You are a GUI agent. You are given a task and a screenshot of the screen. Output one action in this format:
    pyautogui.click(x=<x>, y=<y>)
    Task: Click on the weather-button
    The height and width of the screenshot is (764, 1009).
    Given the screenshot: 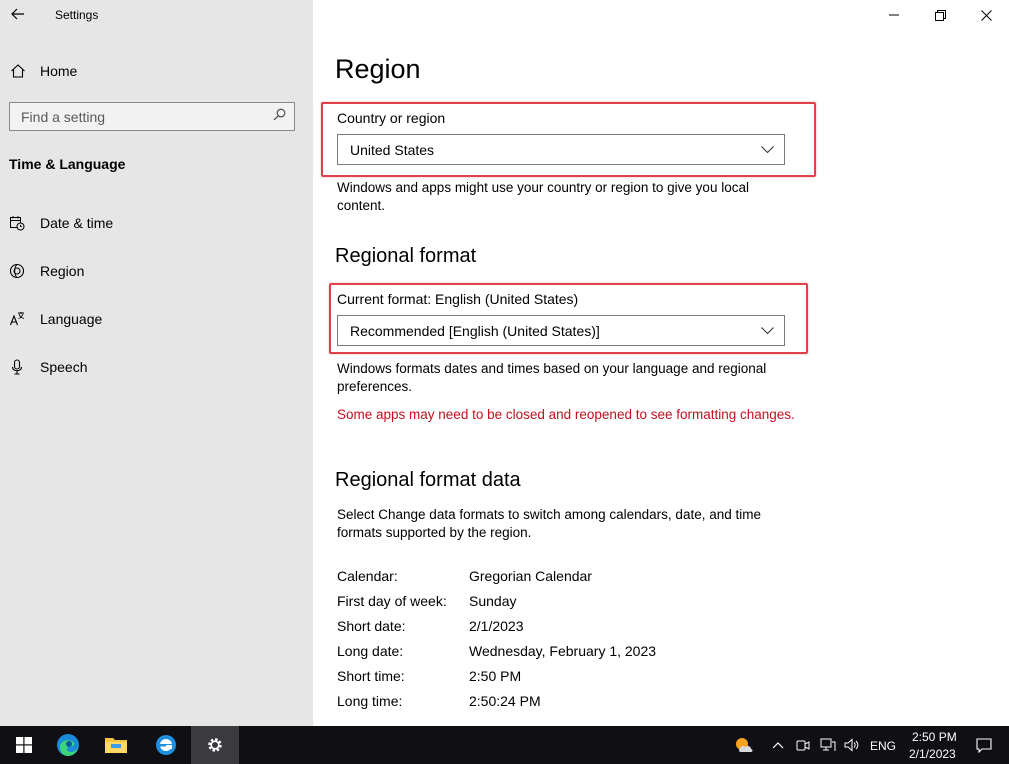 What is the action you would take?
    pyautogui.click(x=744, y=745)
    